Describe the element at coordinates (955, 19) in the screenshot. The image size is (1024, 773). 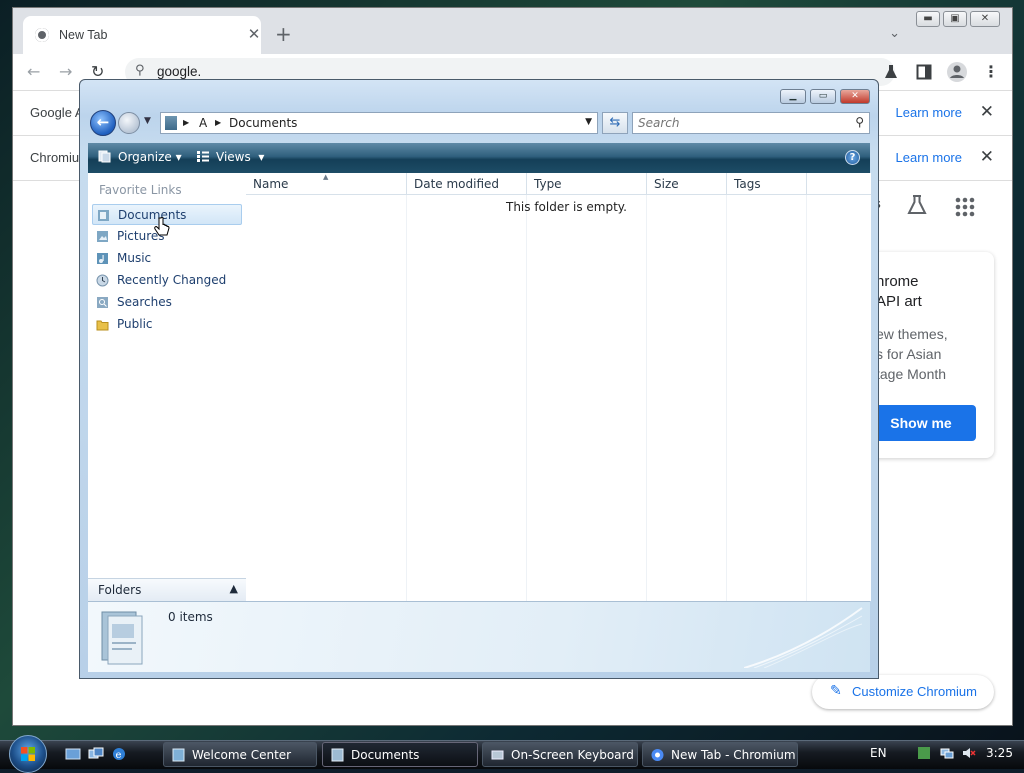
I see `maximize-button: ▣` at that location.